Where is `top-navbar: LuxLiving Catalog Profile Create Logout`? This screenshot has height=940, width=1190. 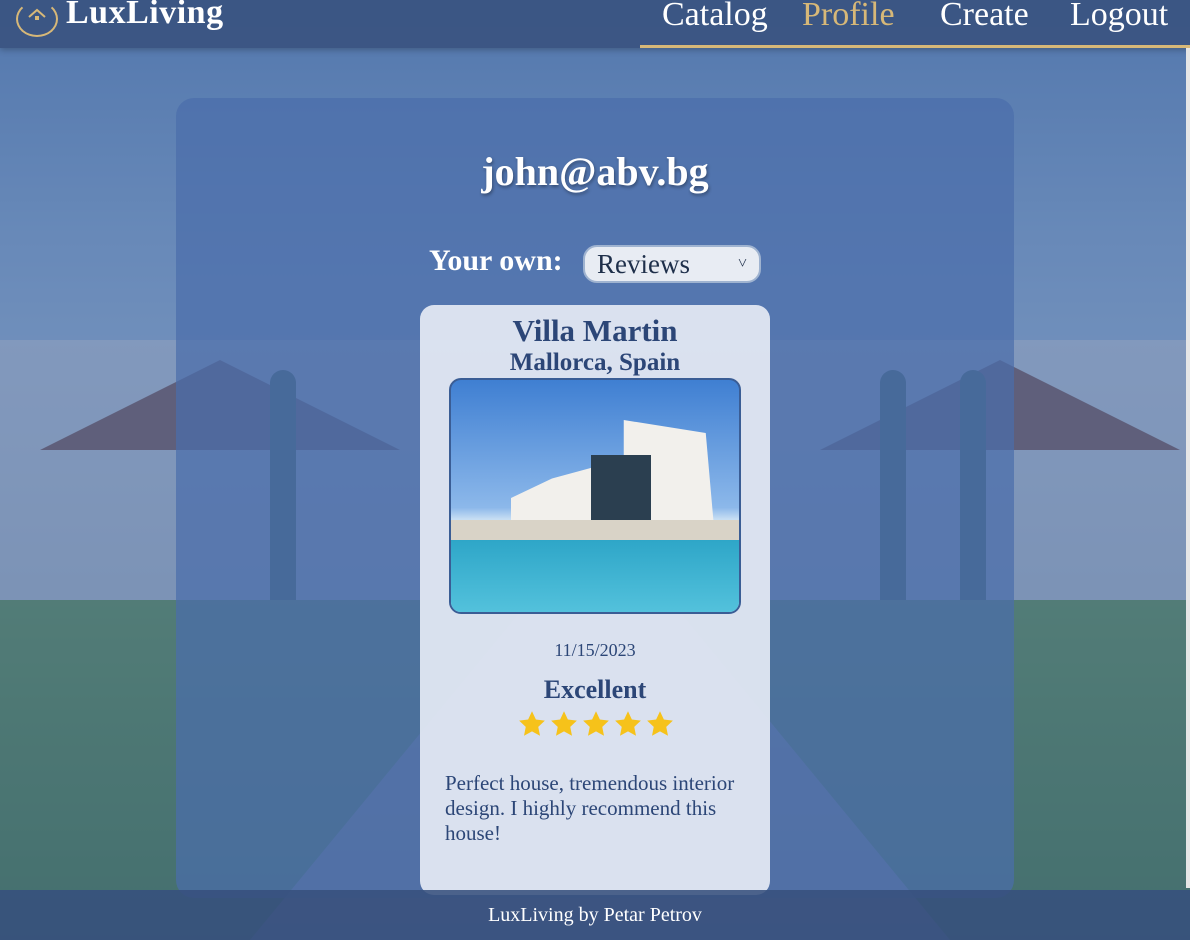
top-navbar: LuxLiving Catalog Profile Create Logout is located at coordinates (595, 24).